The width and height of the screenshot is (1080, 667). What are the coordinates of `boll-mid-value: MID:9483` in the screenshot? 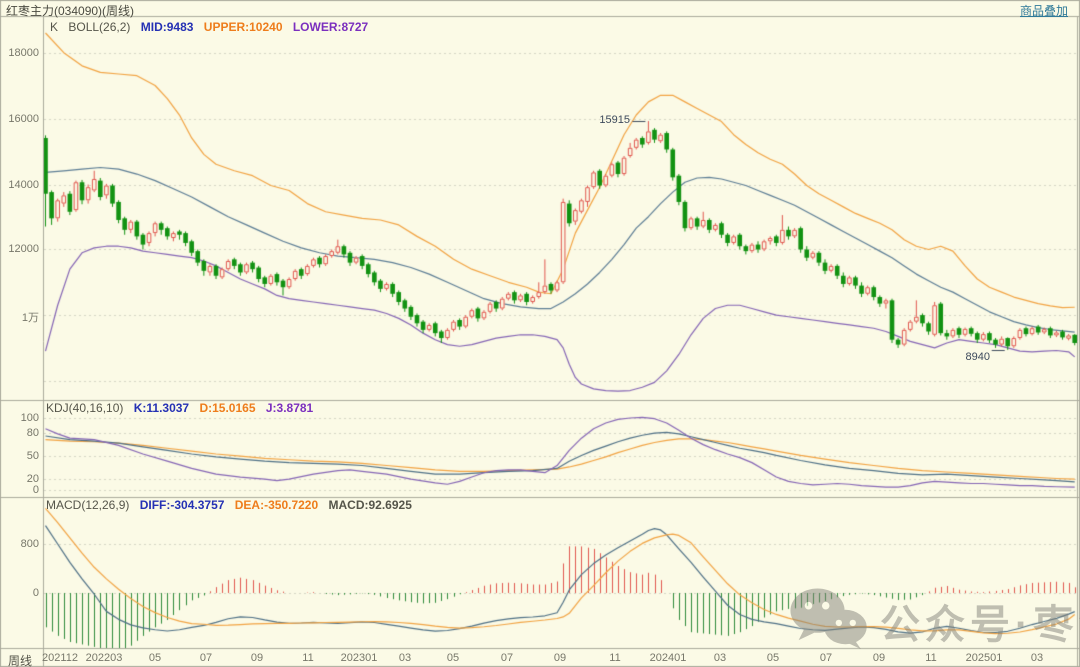 It's located at (167, 27).